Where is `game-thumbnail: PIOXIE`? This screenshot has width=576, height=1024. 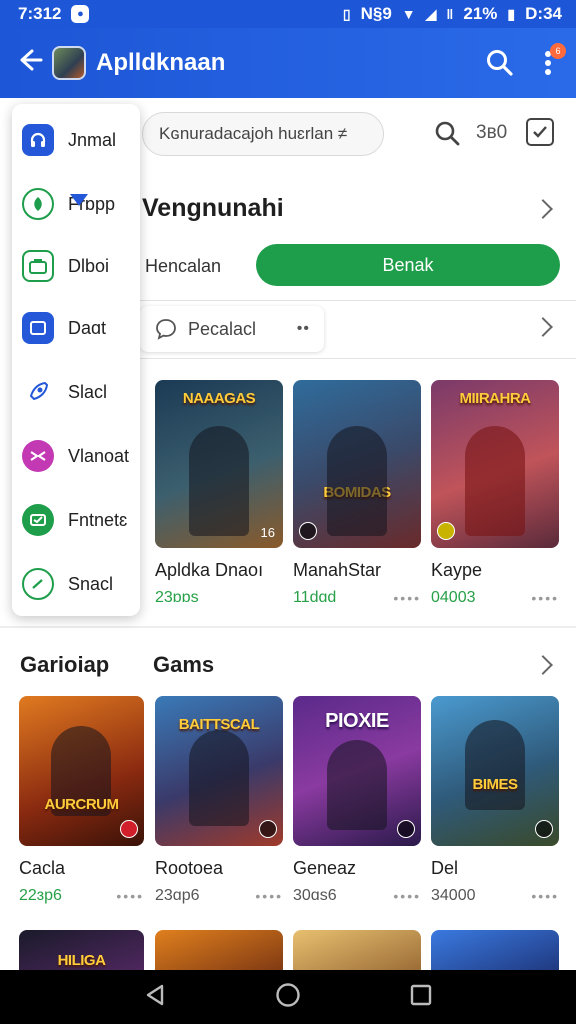
game-thumbnail: PIOXIE is located at coordinates (357, 771).